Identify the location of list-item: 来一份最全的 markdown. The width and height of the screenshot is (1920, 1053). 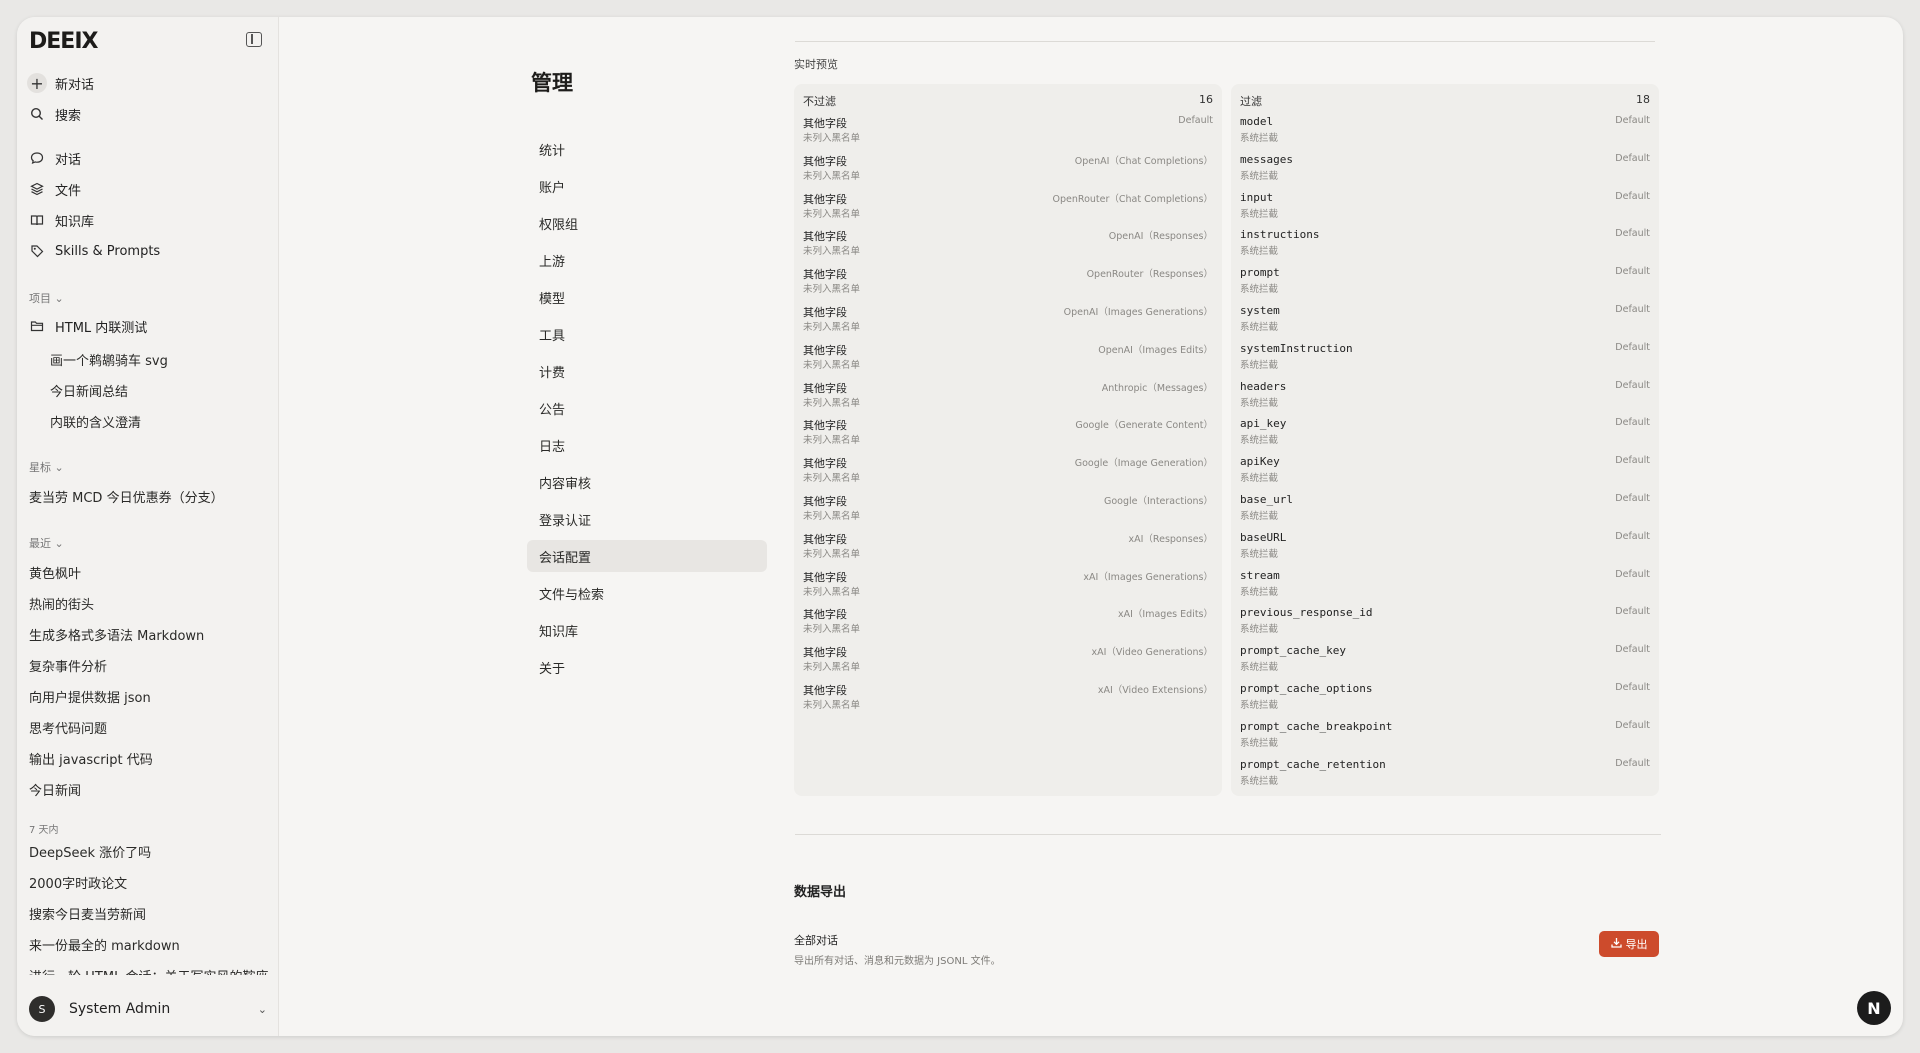
(104, 944).